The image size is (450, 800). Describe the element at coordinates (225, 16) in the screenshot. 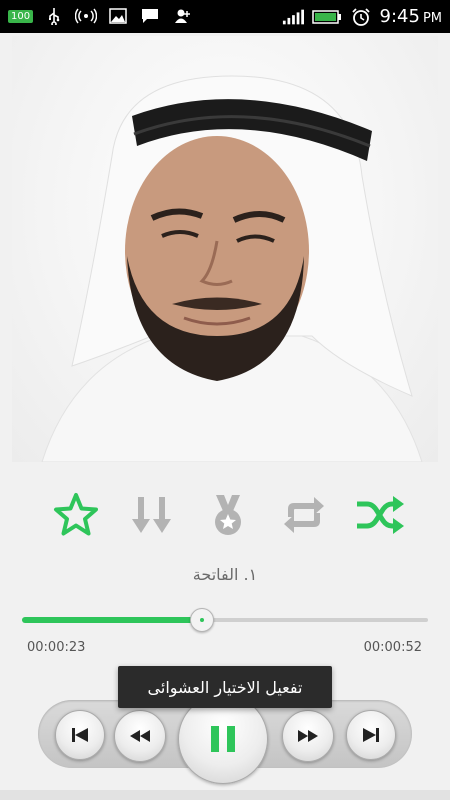

I see `status-bar: 100 9:45 PM` at that location.